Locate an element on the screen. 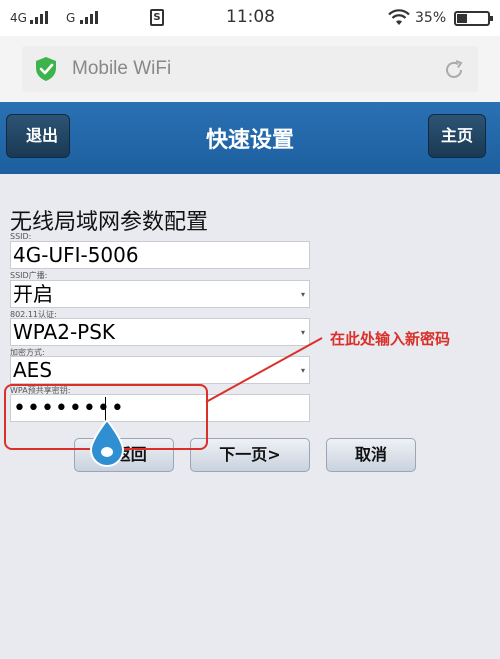 The width and height of the screenshot is (500, 659). encryption-value: AES is located at coordinates (33, 370).